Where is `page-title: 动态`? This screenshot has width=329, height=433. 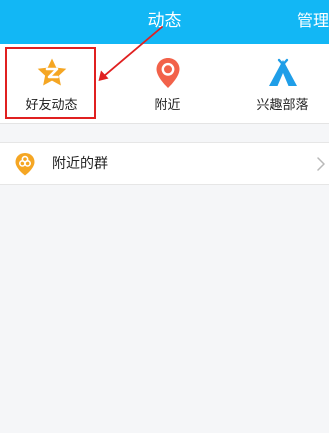 page-title: 动态 is located at coordinates (164, 21).